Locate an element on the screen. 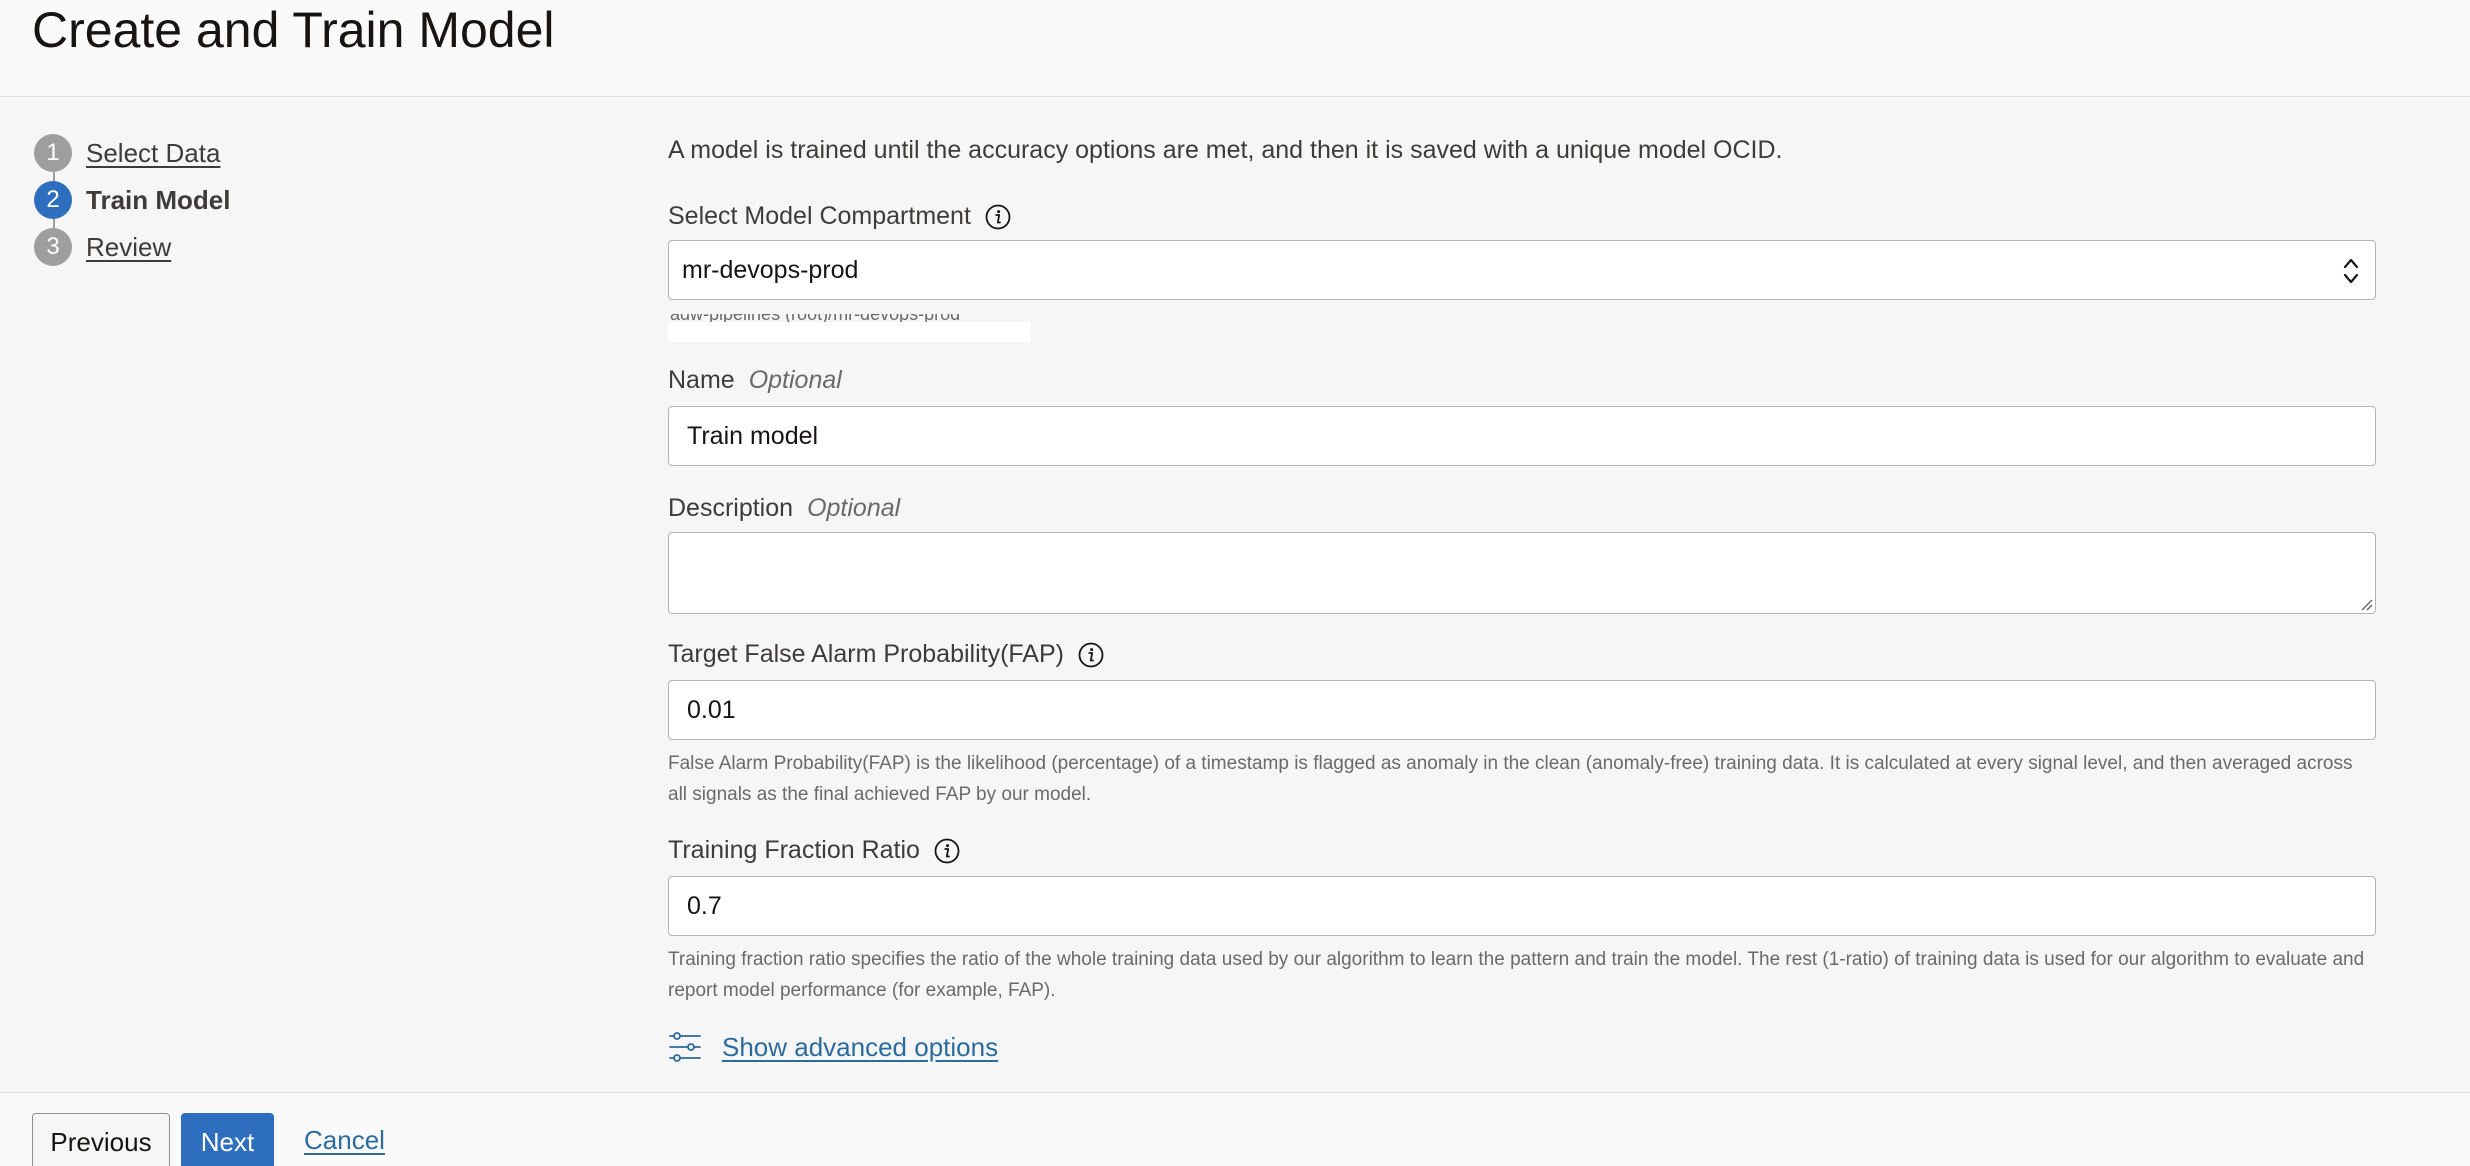 The width and height of the screenshot is (2470, 1166). compartment-select-value: mr-devops-prod is located at coordinates (770, 269).